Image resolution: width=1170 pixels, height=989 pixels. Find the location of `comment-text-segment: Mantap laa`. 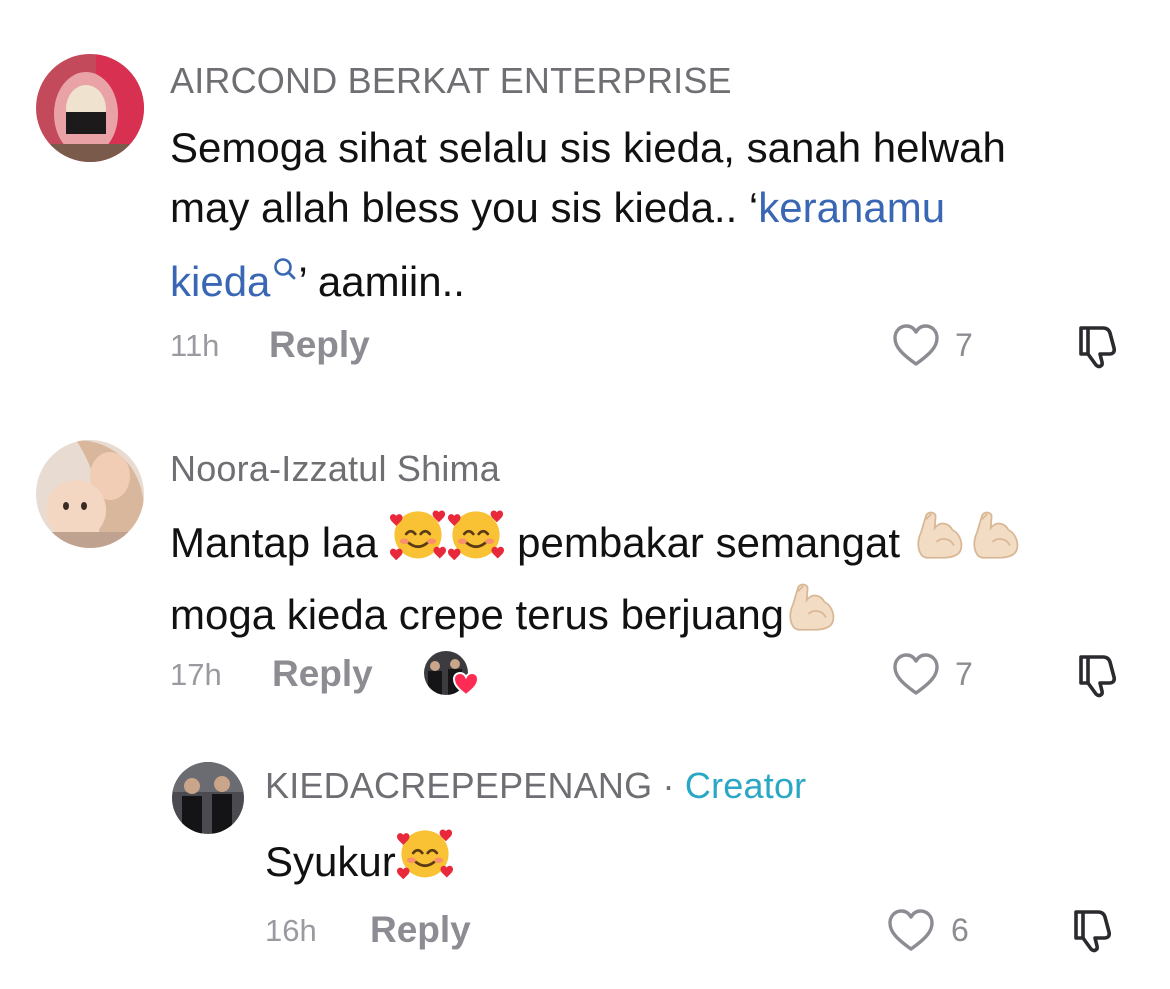

comment-text-segment: Mantap laa is located at coordinates (274, 542).